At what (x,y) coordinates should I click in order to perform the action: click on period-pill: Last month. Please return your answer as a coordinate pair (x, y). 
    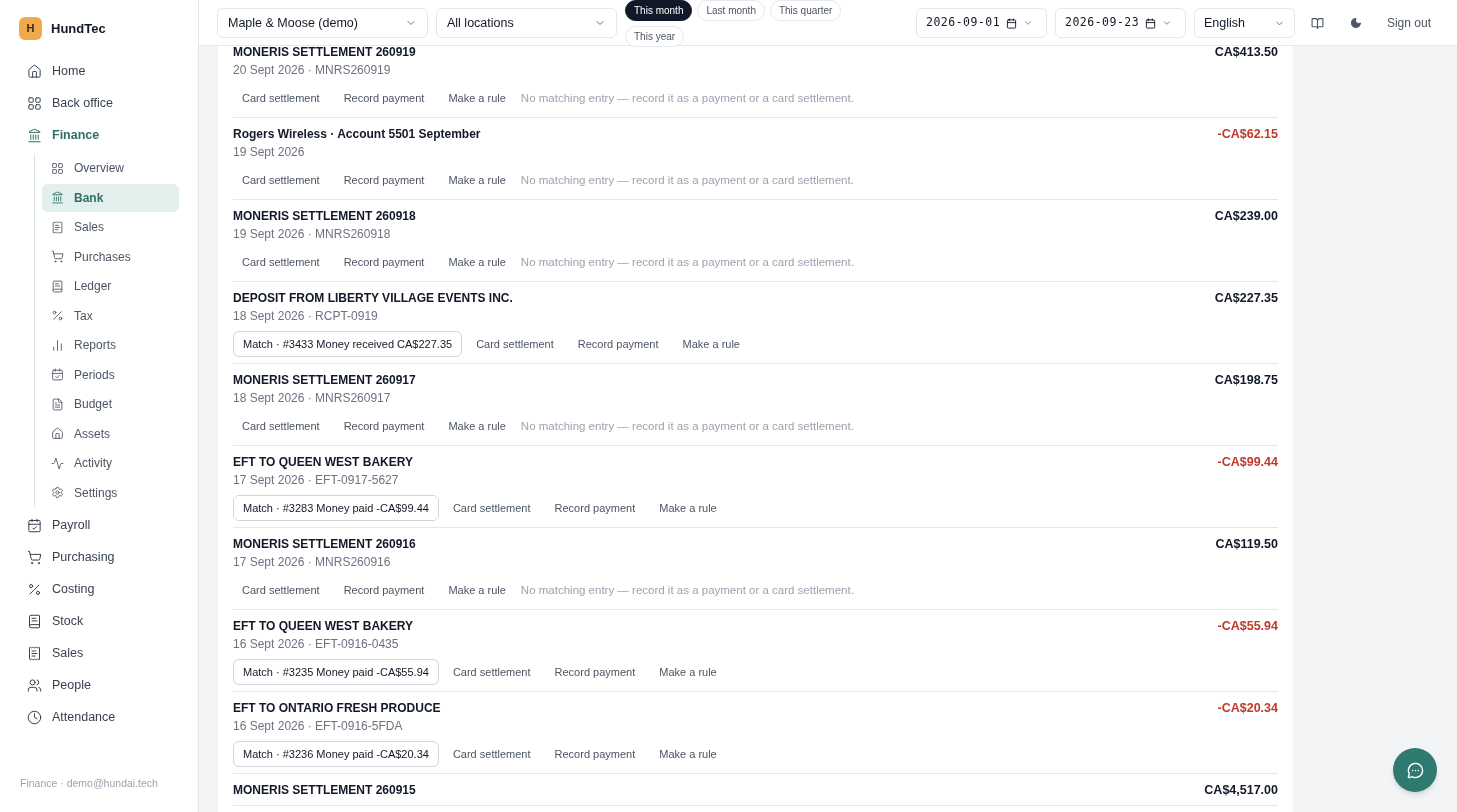
    Looking at the image, I should click on (731, 10).